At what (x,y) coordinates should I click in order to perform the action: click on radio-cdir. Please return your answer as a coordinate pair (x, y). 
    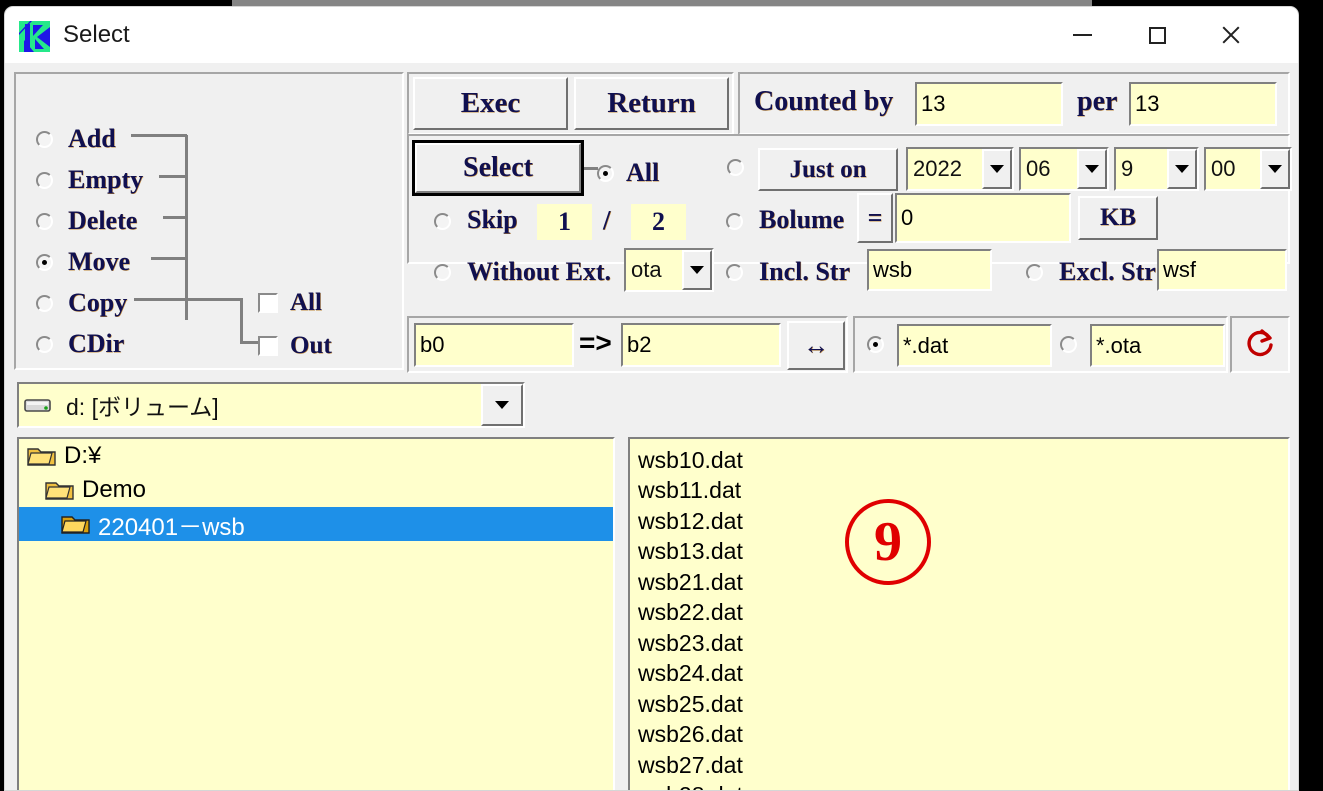
    Looking at the image, I should click on (44, 344).